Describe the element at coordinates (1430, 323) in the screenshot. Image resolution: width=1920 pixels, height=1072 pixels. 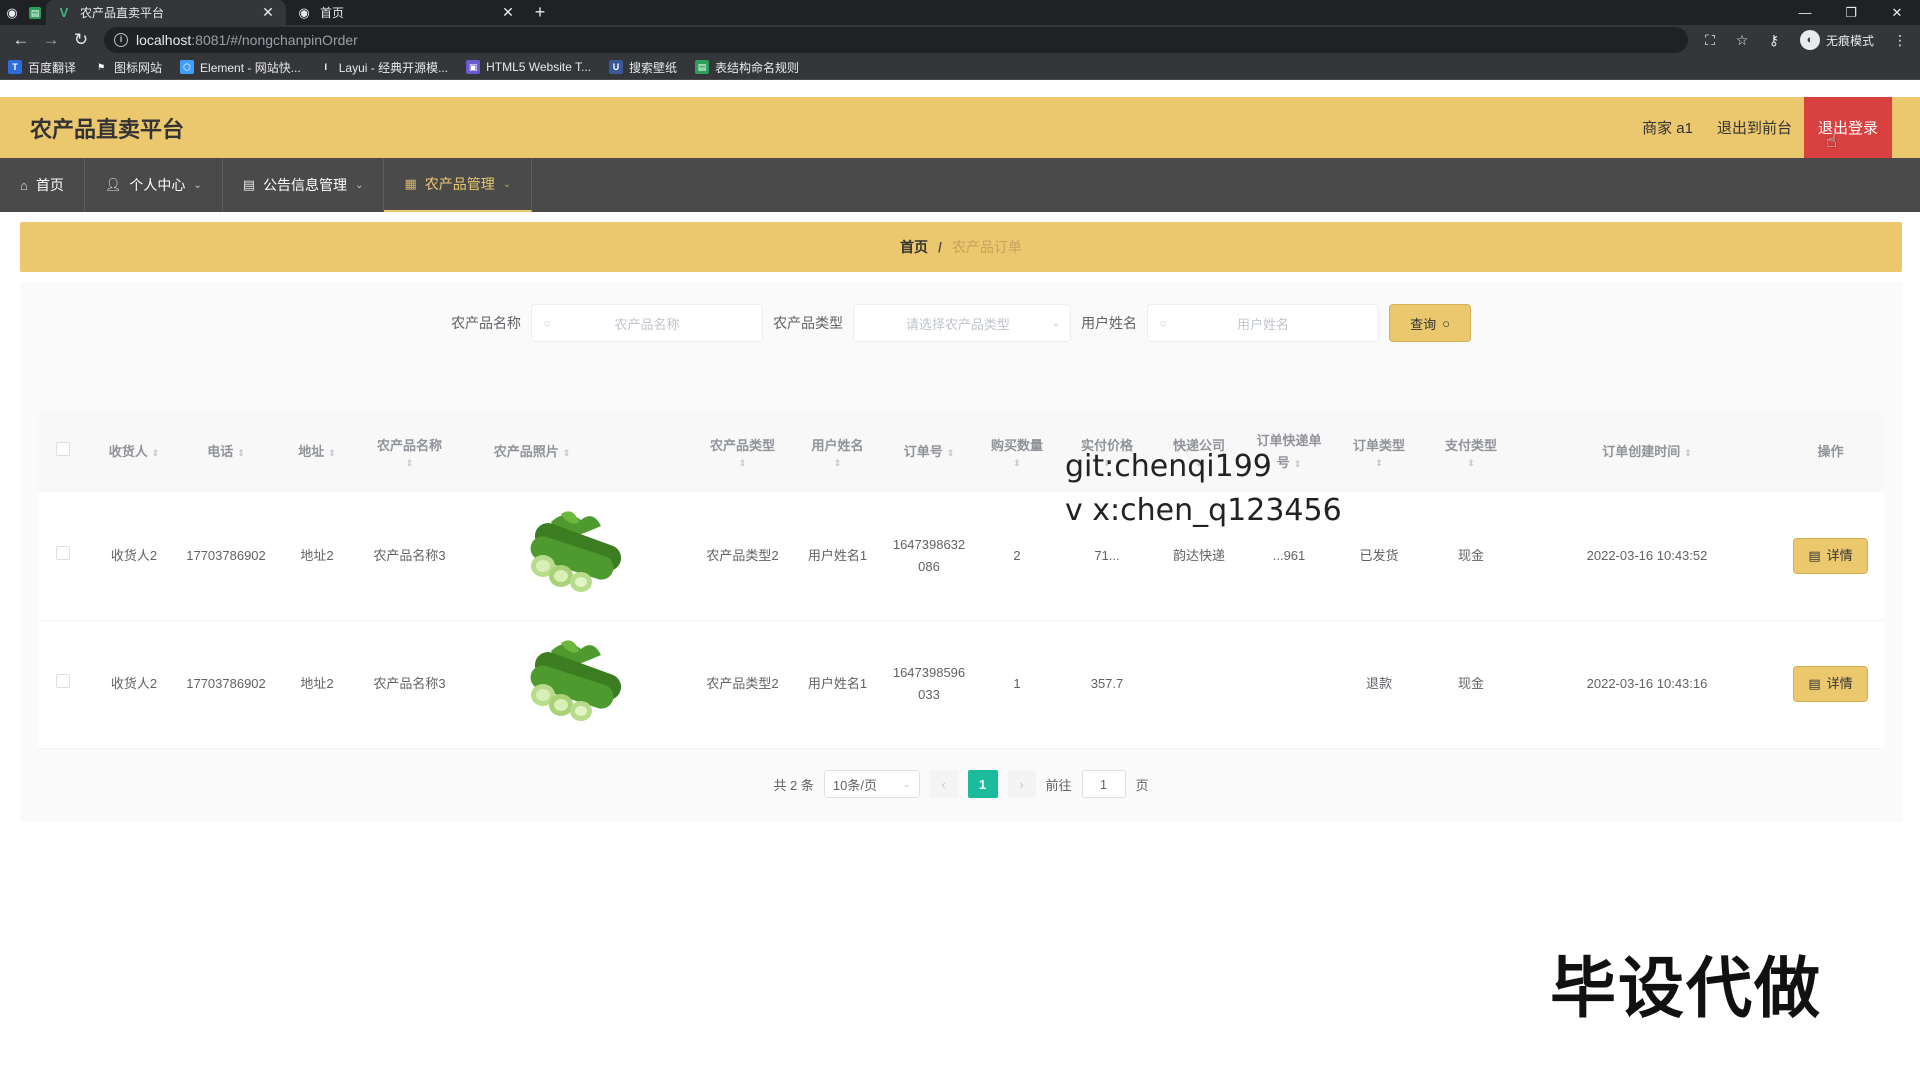
I see `query-button: 查询 ○` at that location.